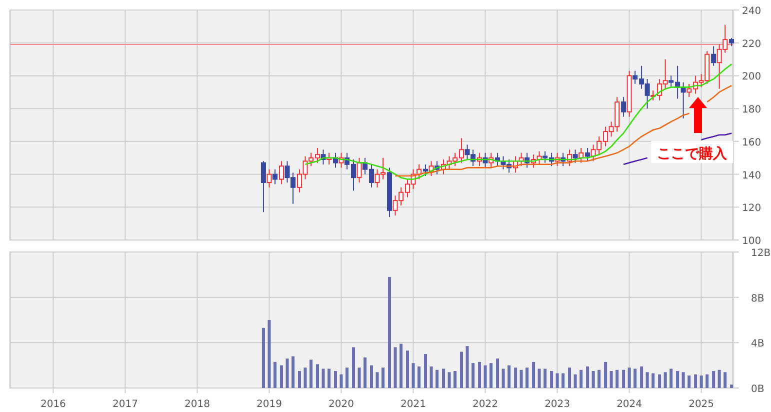 This screenshot has height=412, width=771. What do you see at coordinates (125, 404) in the screenshot?
I see `axis-label: 2017` at bounding box center [125, 404].